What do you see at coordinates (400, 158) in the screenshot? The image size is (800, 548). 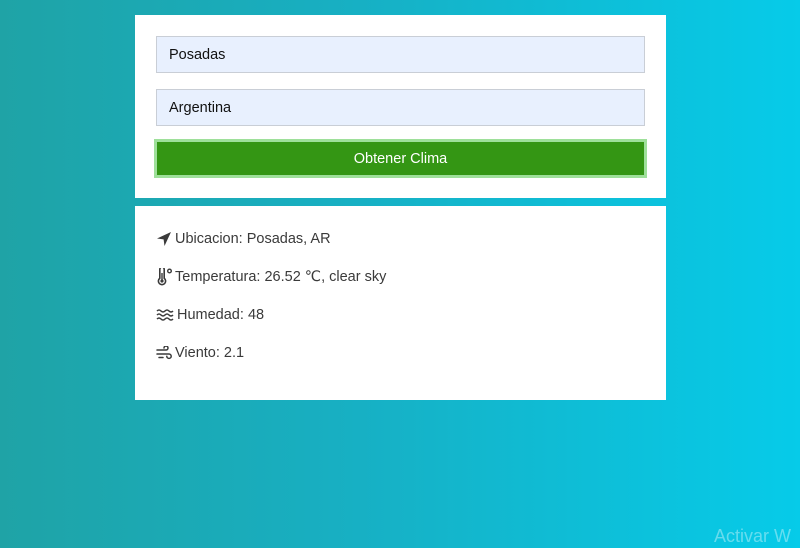 I see `get-weather-button: Obtener Clima` at bounding box center [400, 158].